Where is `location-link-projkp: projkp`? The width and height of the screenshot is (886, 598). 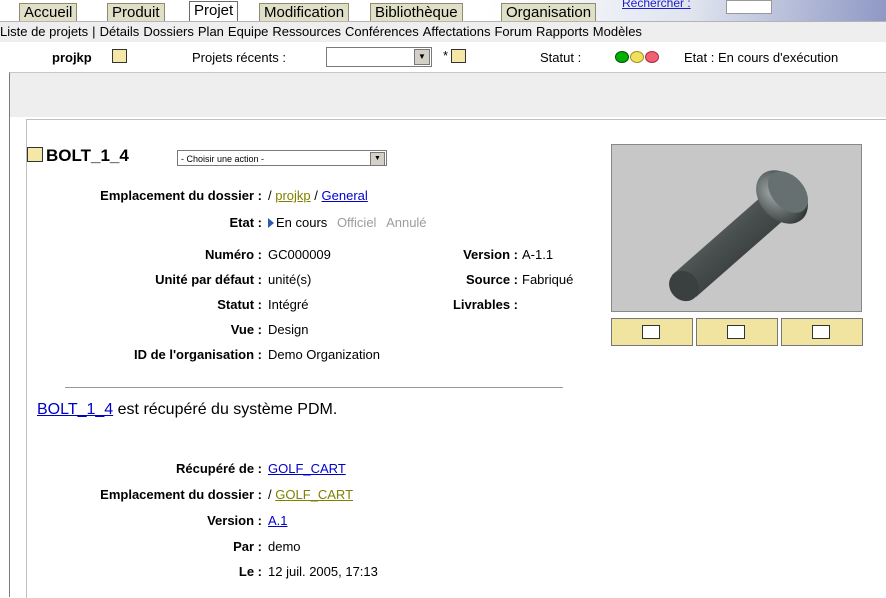
location-link-projkp: projkp is located at coordinates (292, 195).